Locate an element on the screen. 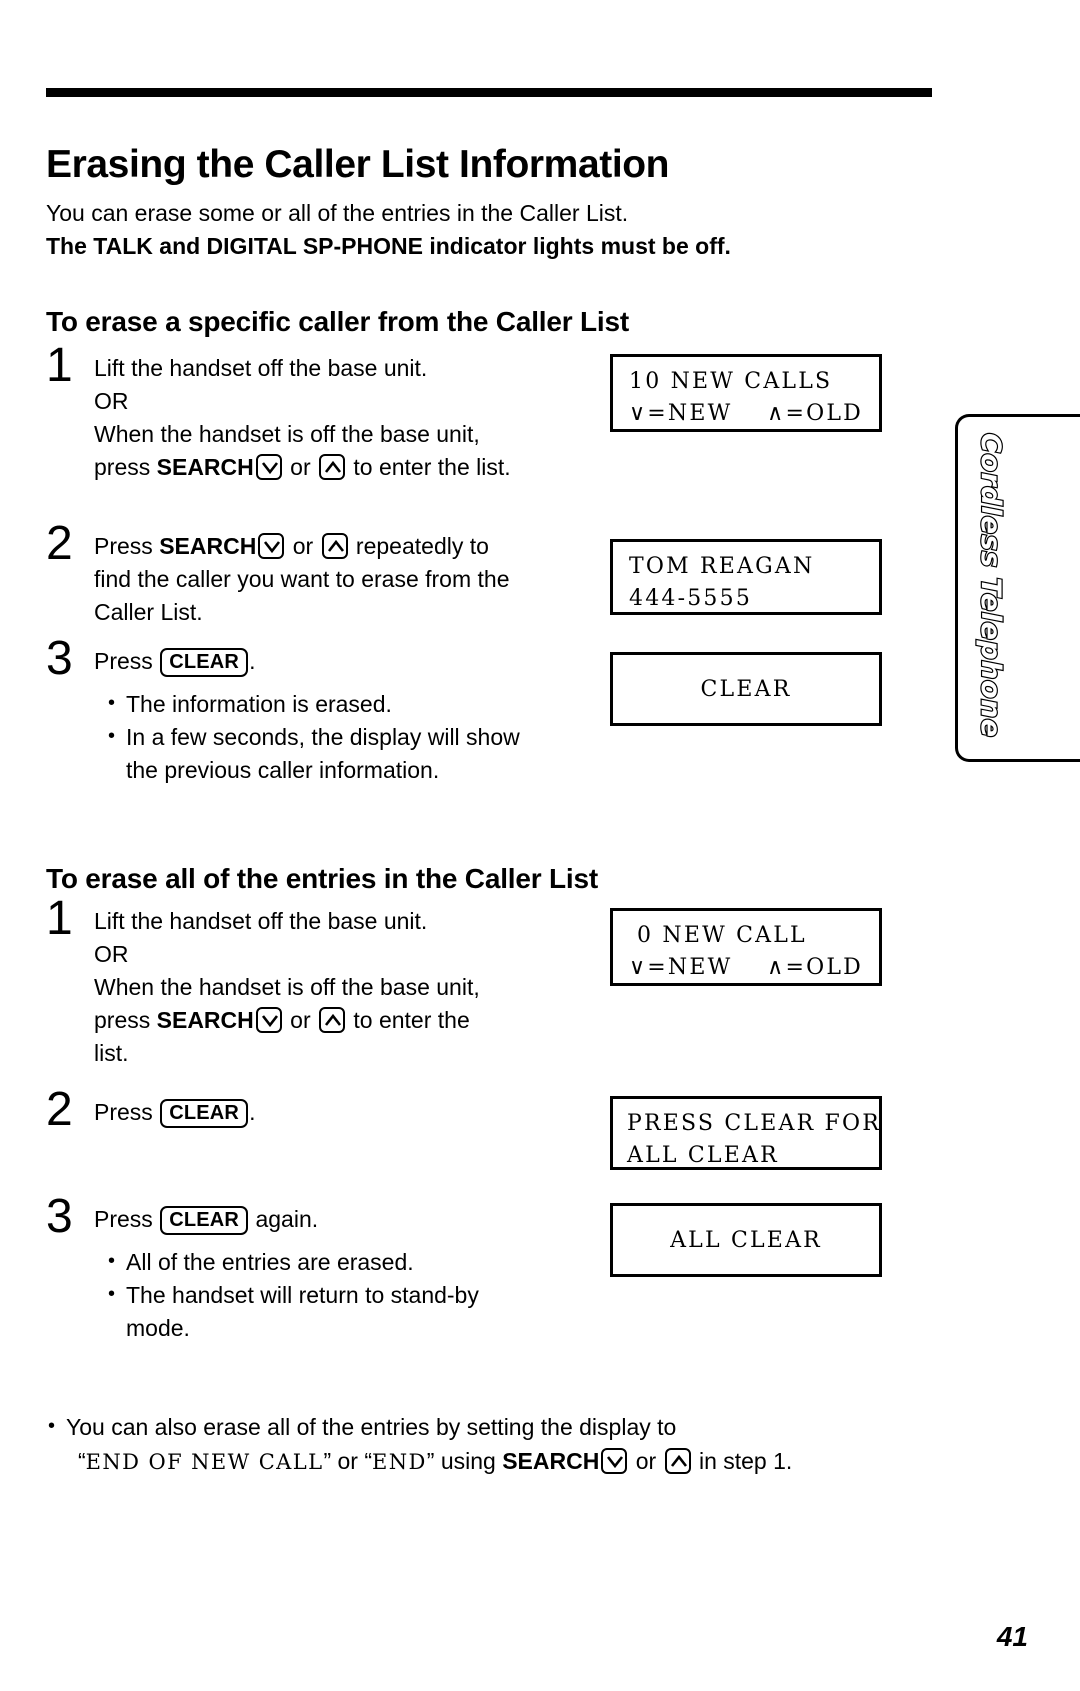 This screenshot has width=1080, height=1691. bullet-item: In a few seconds, the display will show is located at coordinates (356, 737).